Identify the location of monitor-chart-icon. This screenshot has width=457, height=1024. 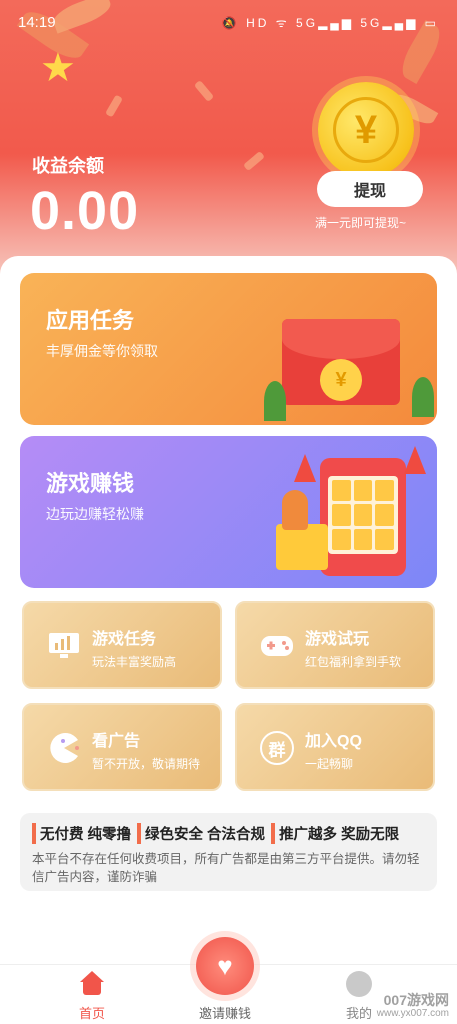
(64, 646).